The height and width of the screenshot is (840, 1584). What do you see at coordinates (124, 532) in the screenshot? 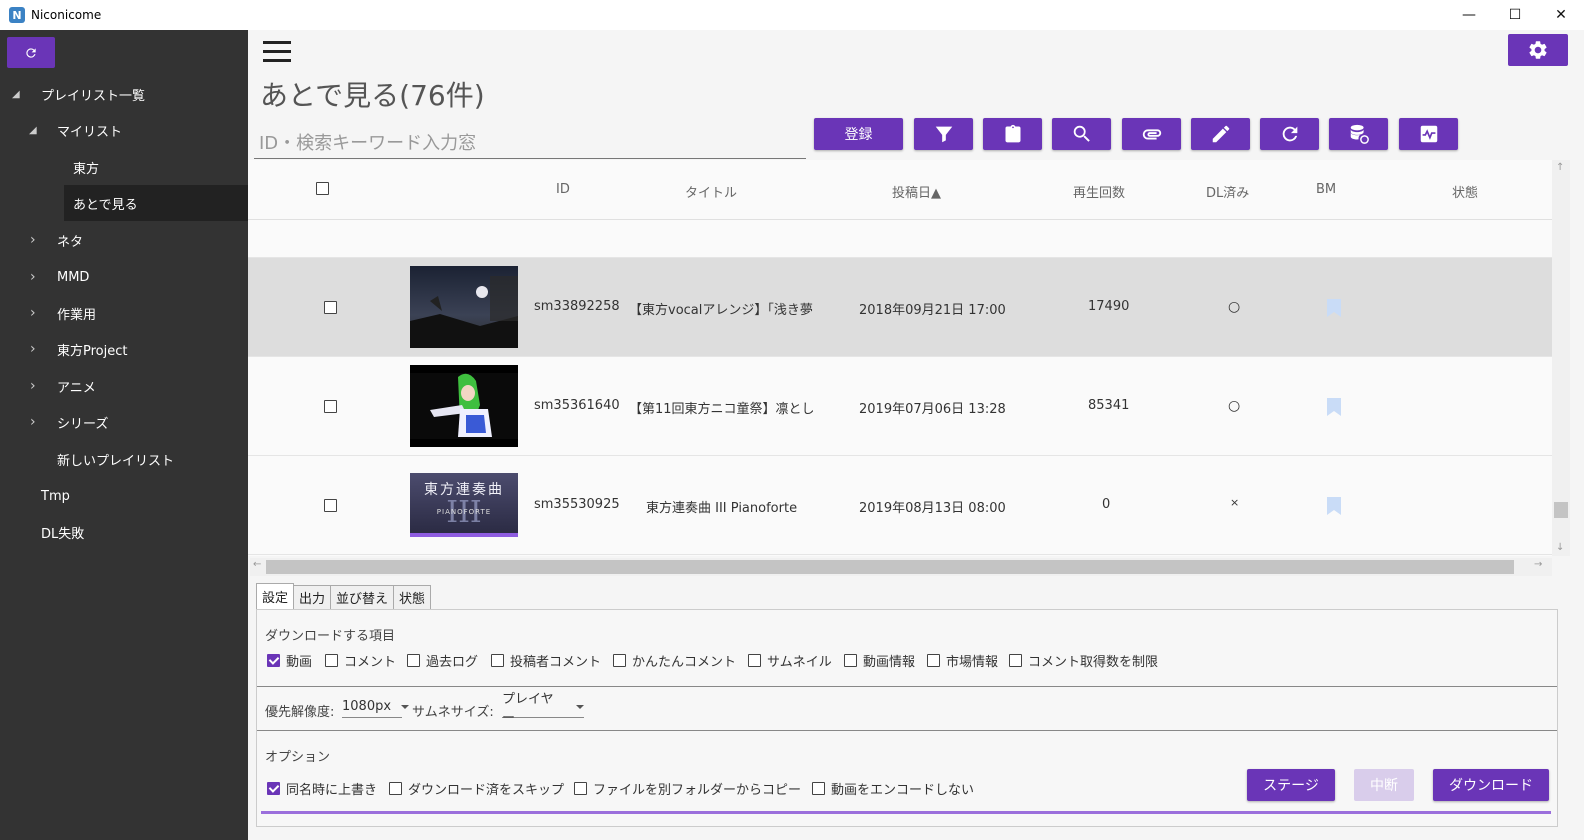
I see `sidebar-item-dl-failed: DL失敗` at bounding box center [124, 532].